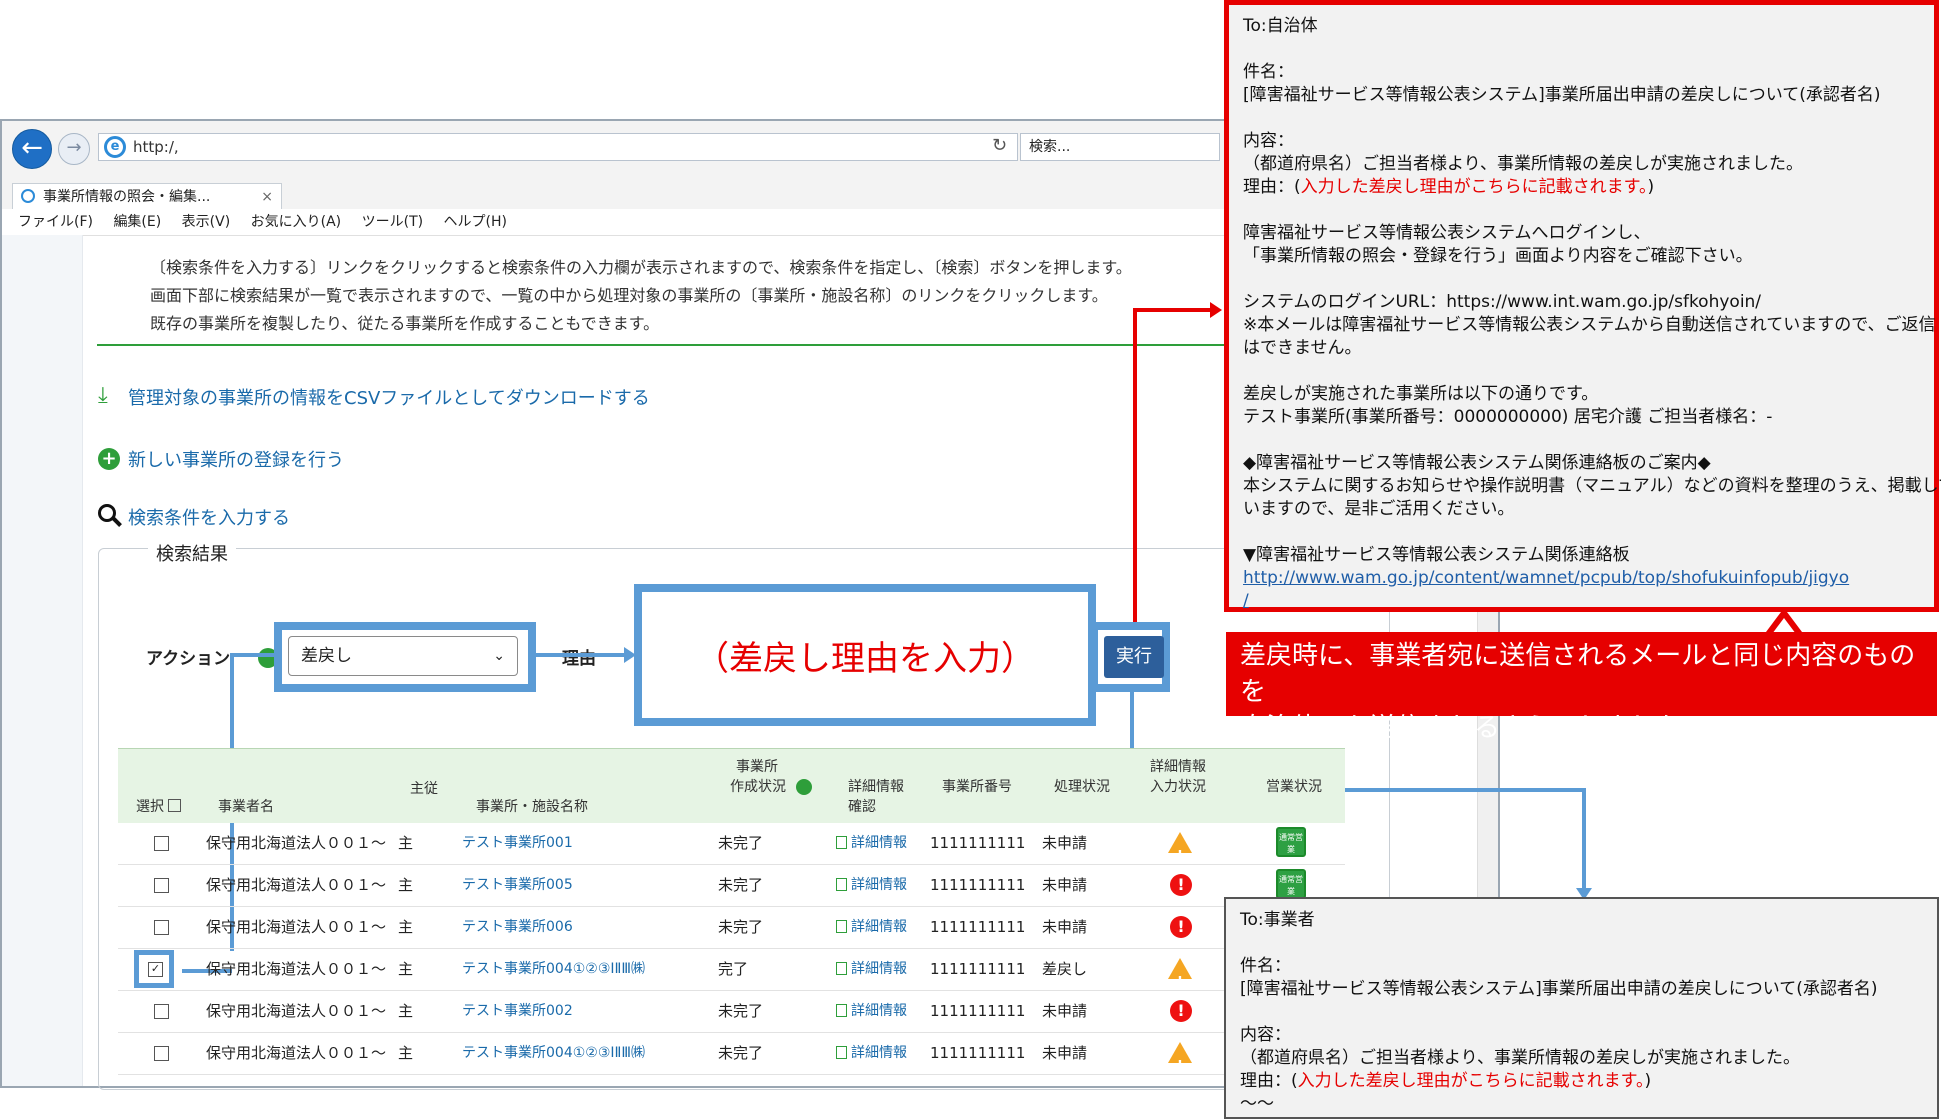 The height and width of the screenshot is (1119, 1941). What do you see at coordinates (1477, 463) in the screenshot?
I see `mail-info-1: ◆障害福祉サービス等情報公表システム関係連絡板のご案内◆` at bounding box center [1477, 463].